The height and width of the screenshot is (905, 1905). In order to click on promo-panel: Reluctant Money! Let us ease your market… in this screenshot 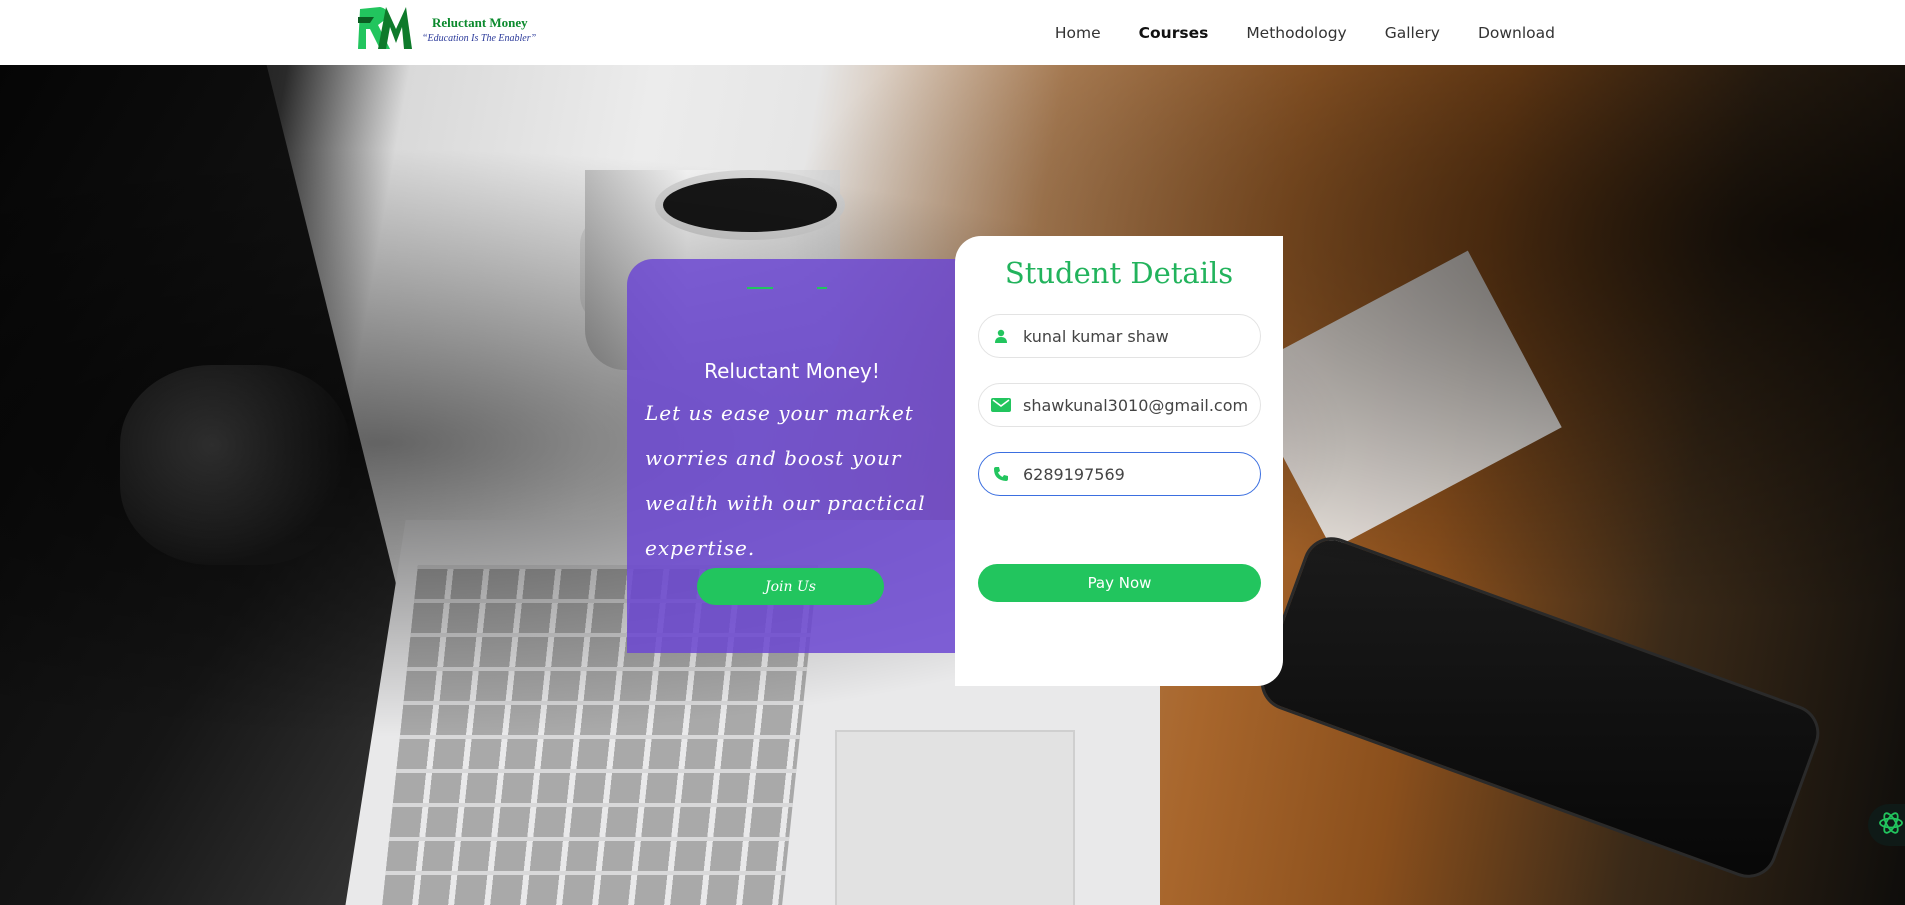, I will do `click(792, 456)`.